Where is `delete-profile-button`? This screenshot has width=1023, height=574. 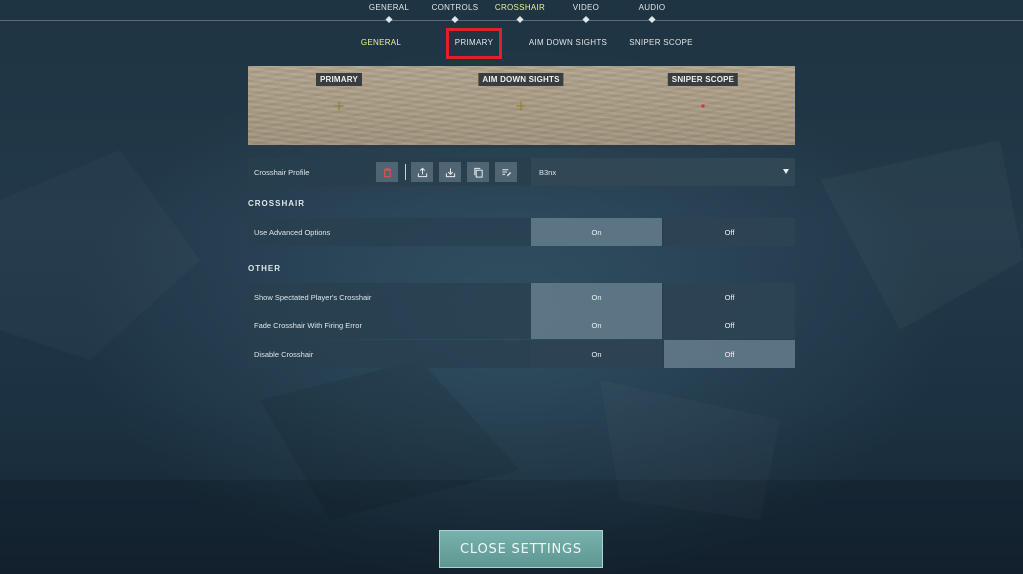
delete-profile-button is located at coordinates (387, 172).